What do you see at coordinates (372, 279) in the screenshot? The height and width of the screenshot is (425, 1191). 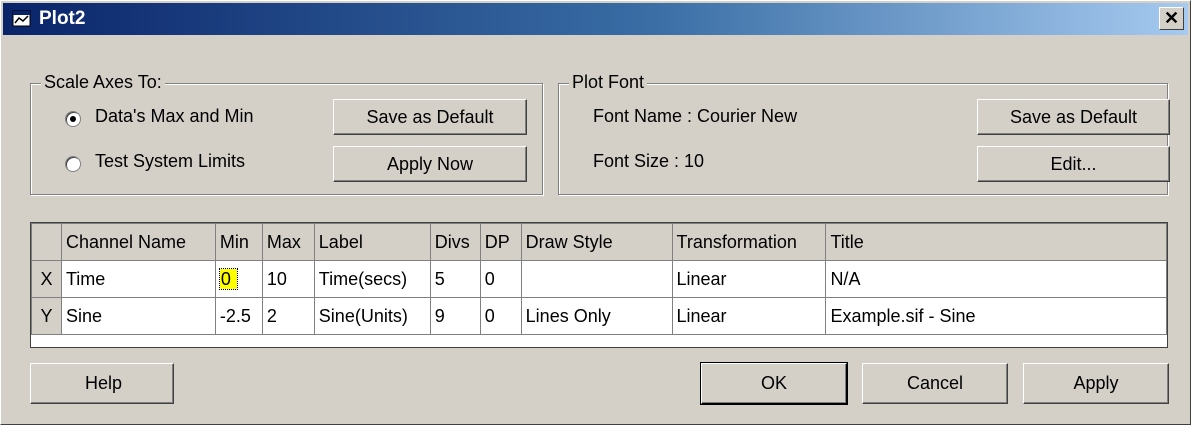 I see `cell-label: Time(secs)` at bounding box center [372, 279].